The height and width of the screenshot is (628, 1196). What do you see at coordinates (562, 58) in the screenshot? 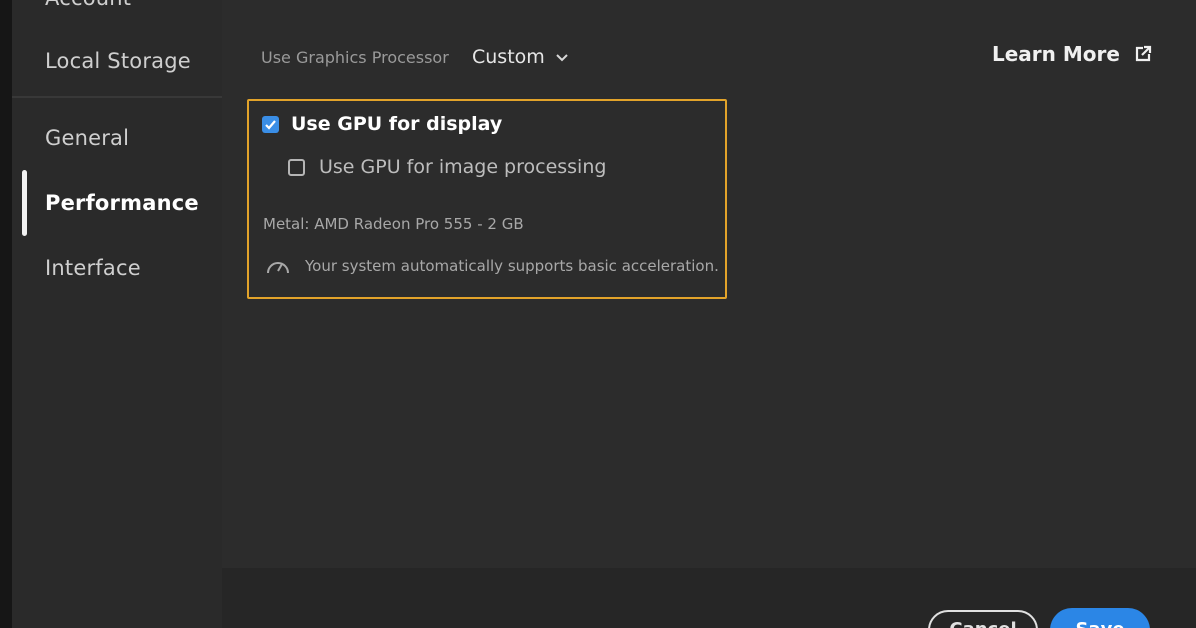
I see `chevron-down-icon` at bounding box center [562, 58].